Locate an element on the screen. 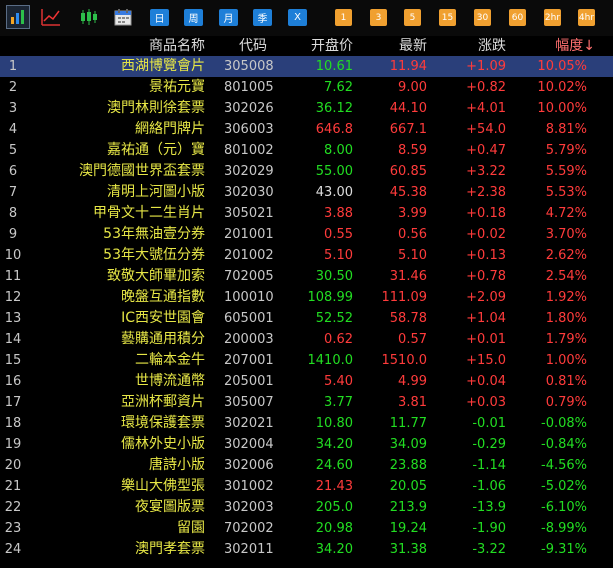 This screenshot has width=613, height=568. line-chart-view-button is located at coordinates (51, 17).